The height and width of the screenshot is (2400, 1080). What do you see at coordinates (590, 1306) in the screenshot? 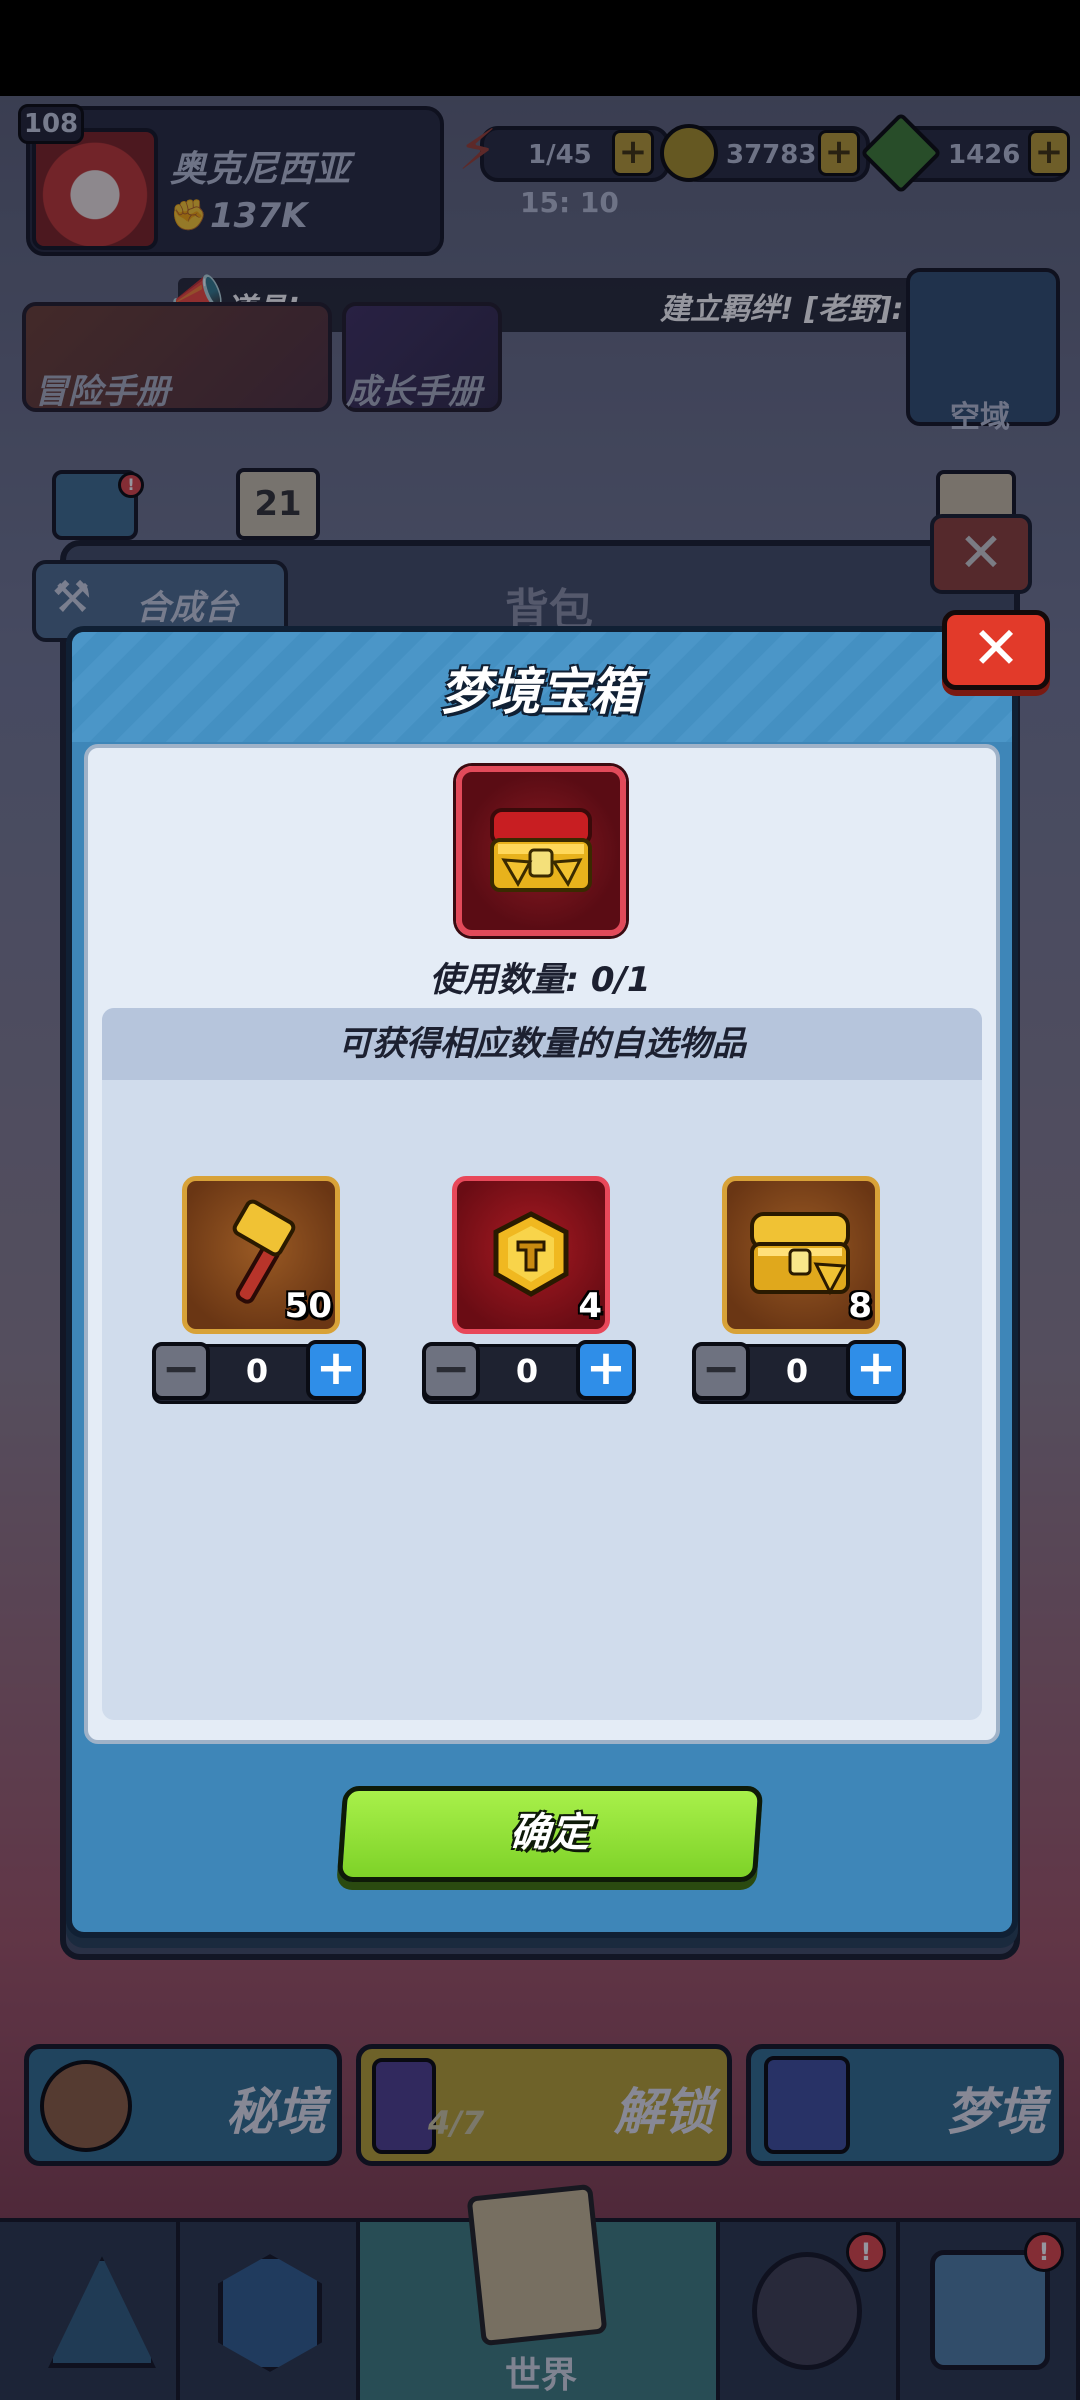
I see `item-quantity: 4` at bounding box center [590, 1306].